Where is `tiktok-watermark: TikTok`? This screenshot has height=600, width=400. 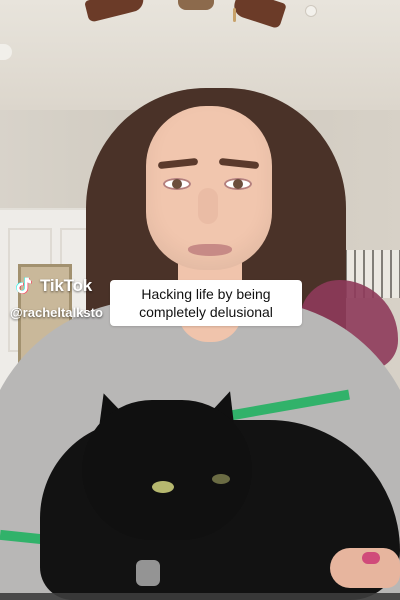
tiktok-watermark: TikTok is located at coordinates (53, 286).